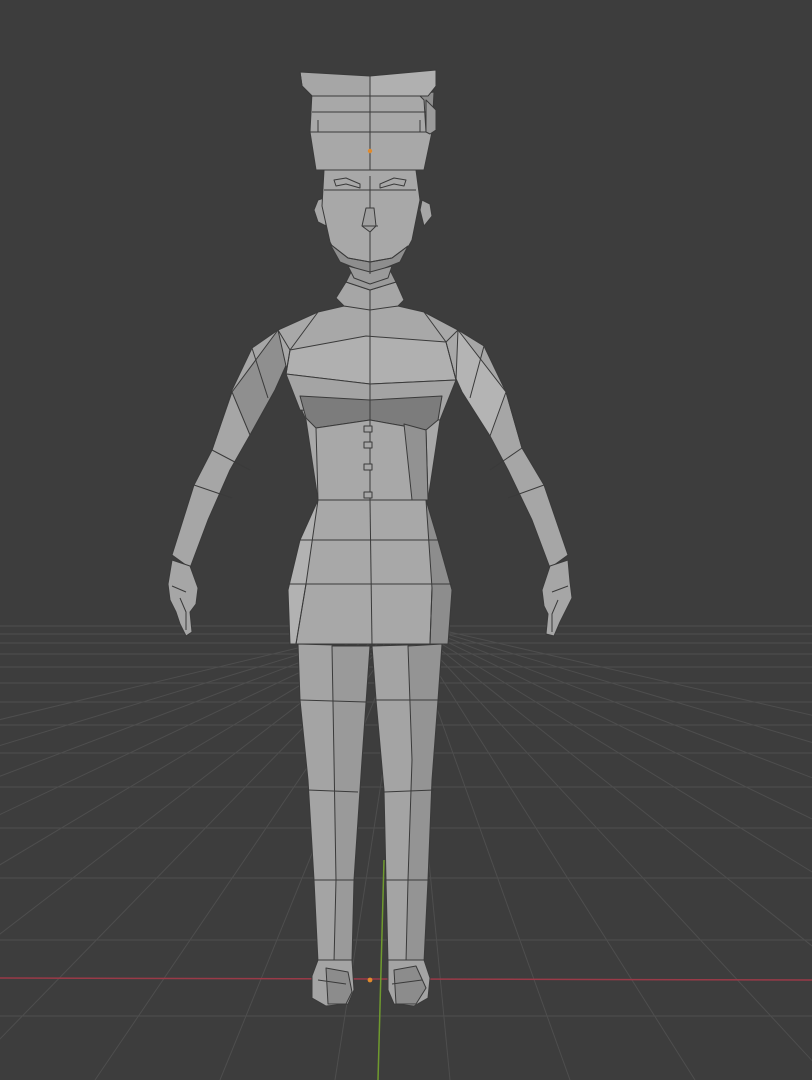  I want to click on right-arm, so click(508, 483).